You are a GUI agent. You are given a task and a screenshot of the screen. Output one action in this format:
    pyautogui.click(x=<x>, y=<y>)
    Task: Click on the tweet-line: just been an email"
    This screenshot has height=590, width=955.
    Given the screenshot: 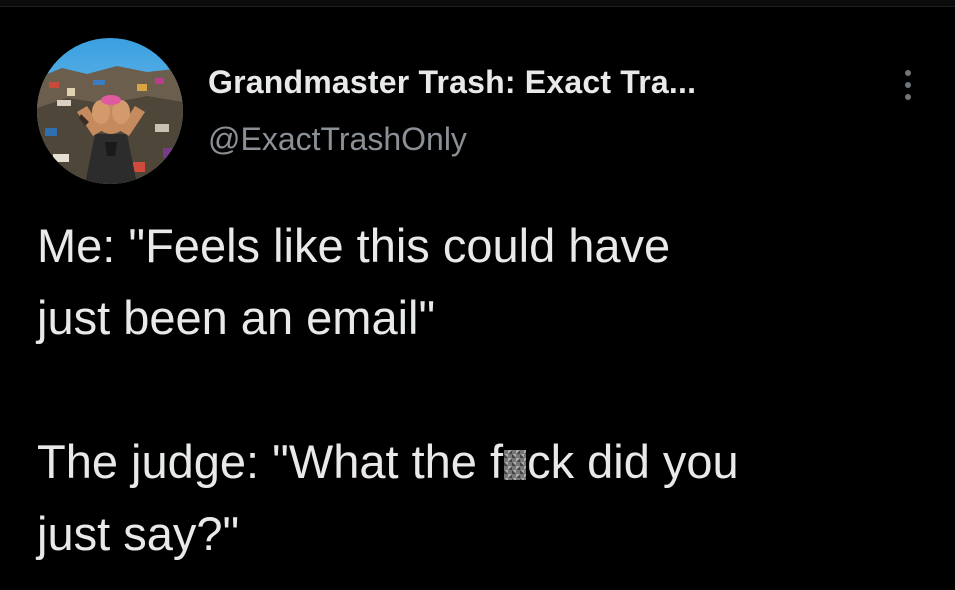 What is the action you would take?
    pyautogui.click(x=489, y=318)
    